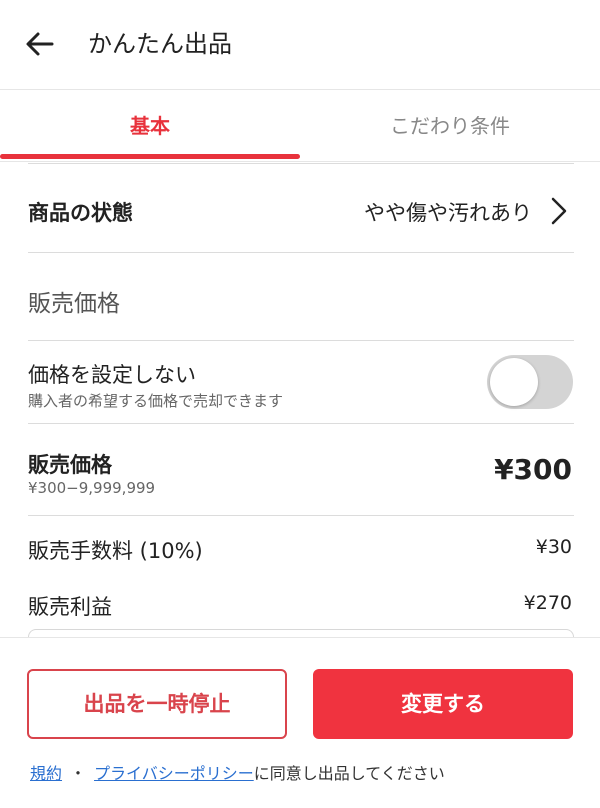 This screenshot has width=600, height=808. What do you see at coordinates (300, 208) in the screenshot?
I see `condition-row: 商品の状態 やや傷や汚れあり` at bounding box center [300, 208].